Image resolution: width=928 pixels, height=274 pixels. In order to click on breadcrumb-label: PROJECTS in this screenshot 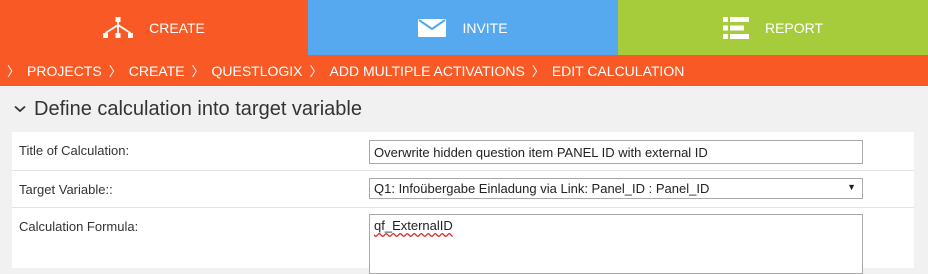, I will do `click(64, 70)`.